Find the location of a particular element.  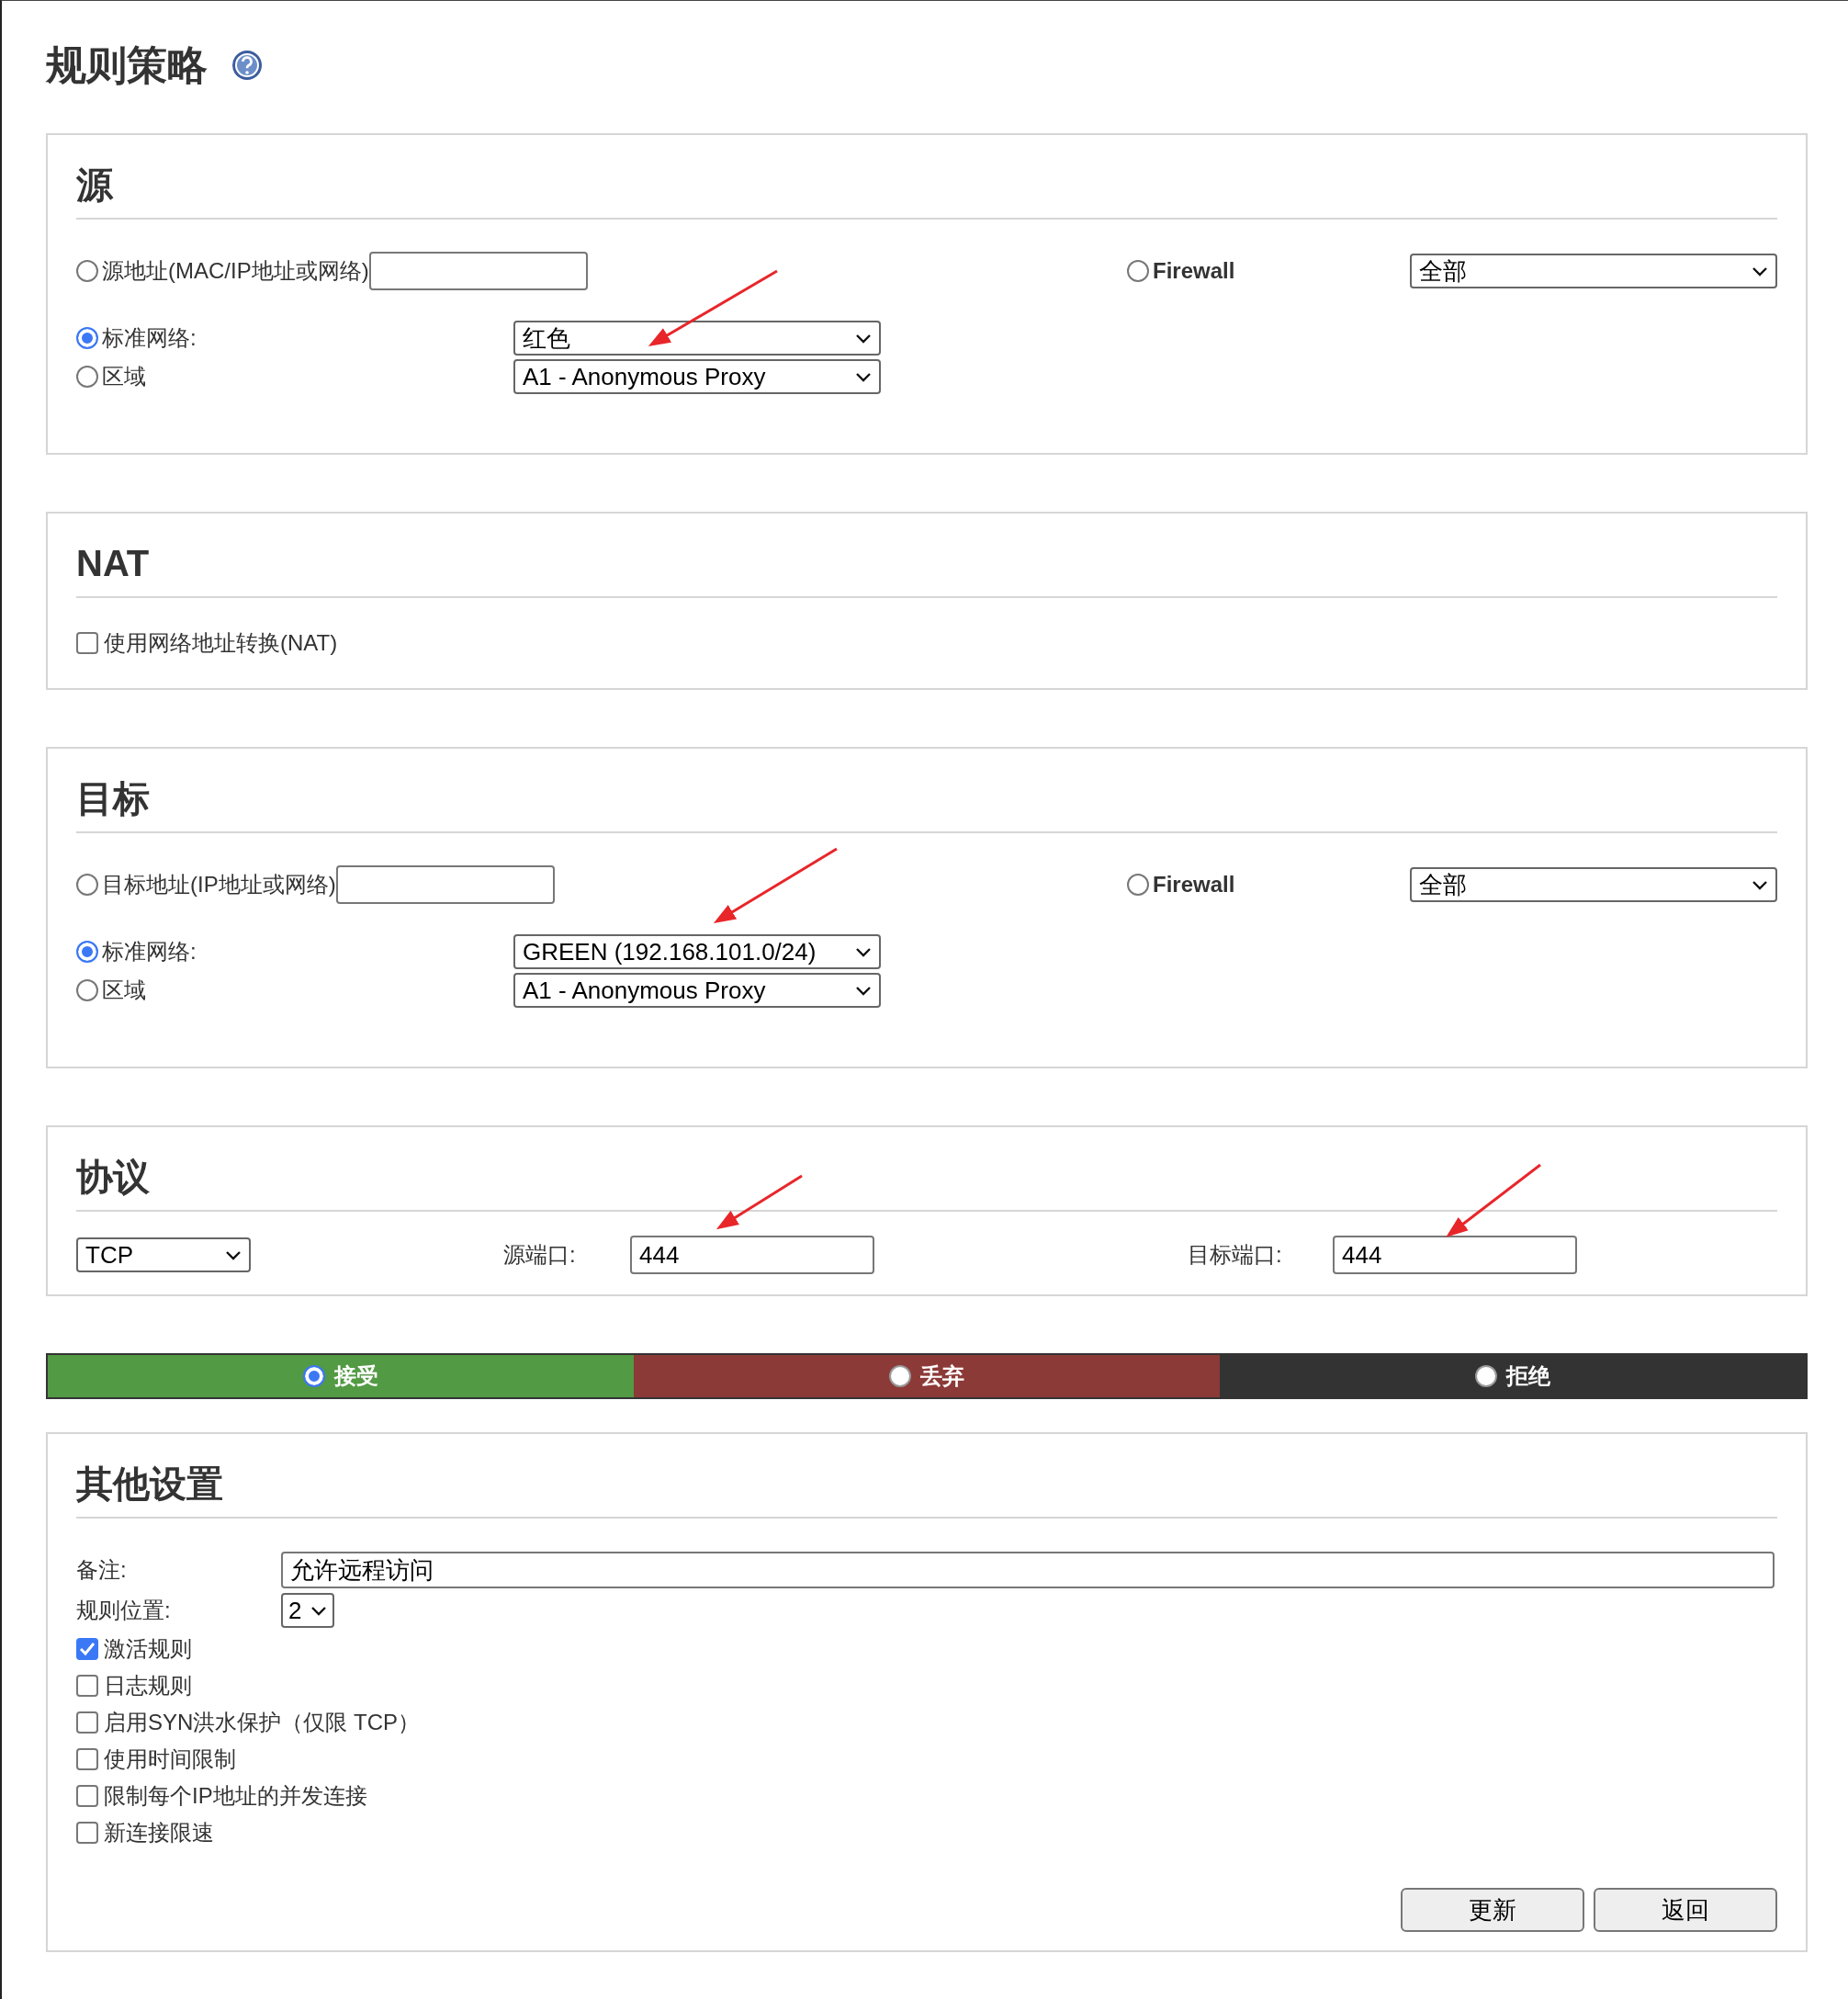

remark-field: 允许远程访问 is located at coordinates (1028, 1570).